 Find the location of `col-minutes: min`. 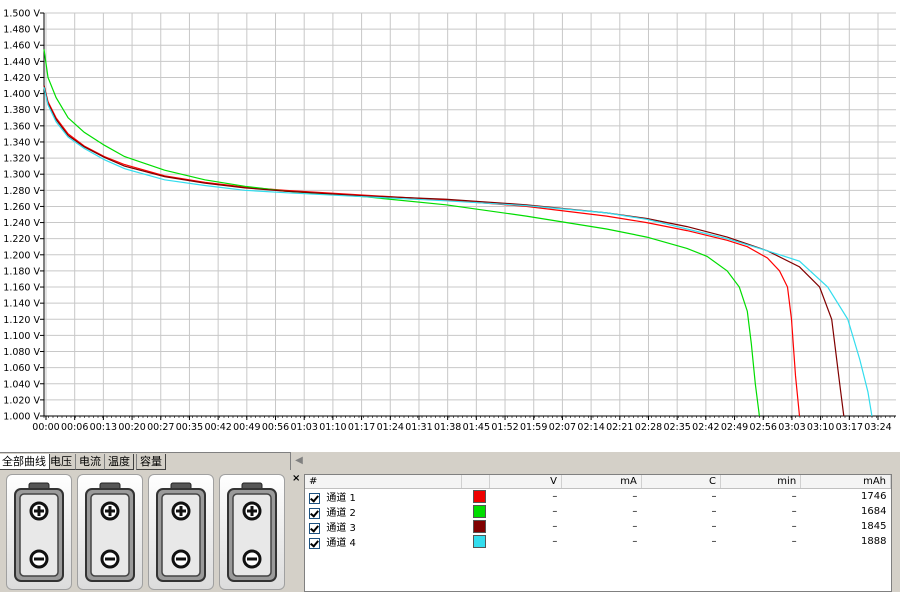

col-minutes: min is located at coordinates (761, 482).